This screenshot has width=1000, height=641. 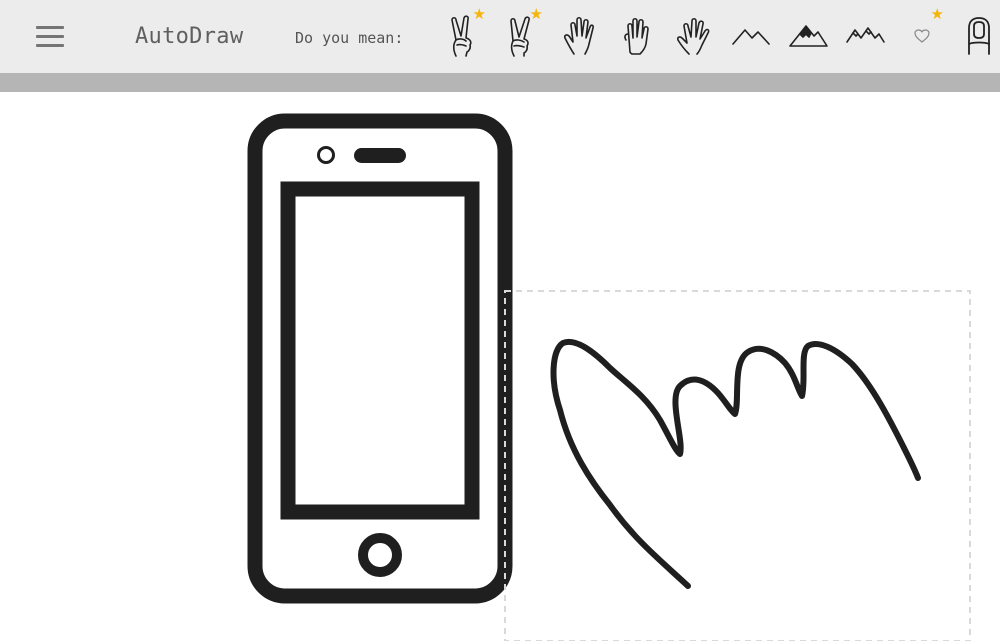 I want to click on snowy-mountain-icon, so click(x=808, y=36).